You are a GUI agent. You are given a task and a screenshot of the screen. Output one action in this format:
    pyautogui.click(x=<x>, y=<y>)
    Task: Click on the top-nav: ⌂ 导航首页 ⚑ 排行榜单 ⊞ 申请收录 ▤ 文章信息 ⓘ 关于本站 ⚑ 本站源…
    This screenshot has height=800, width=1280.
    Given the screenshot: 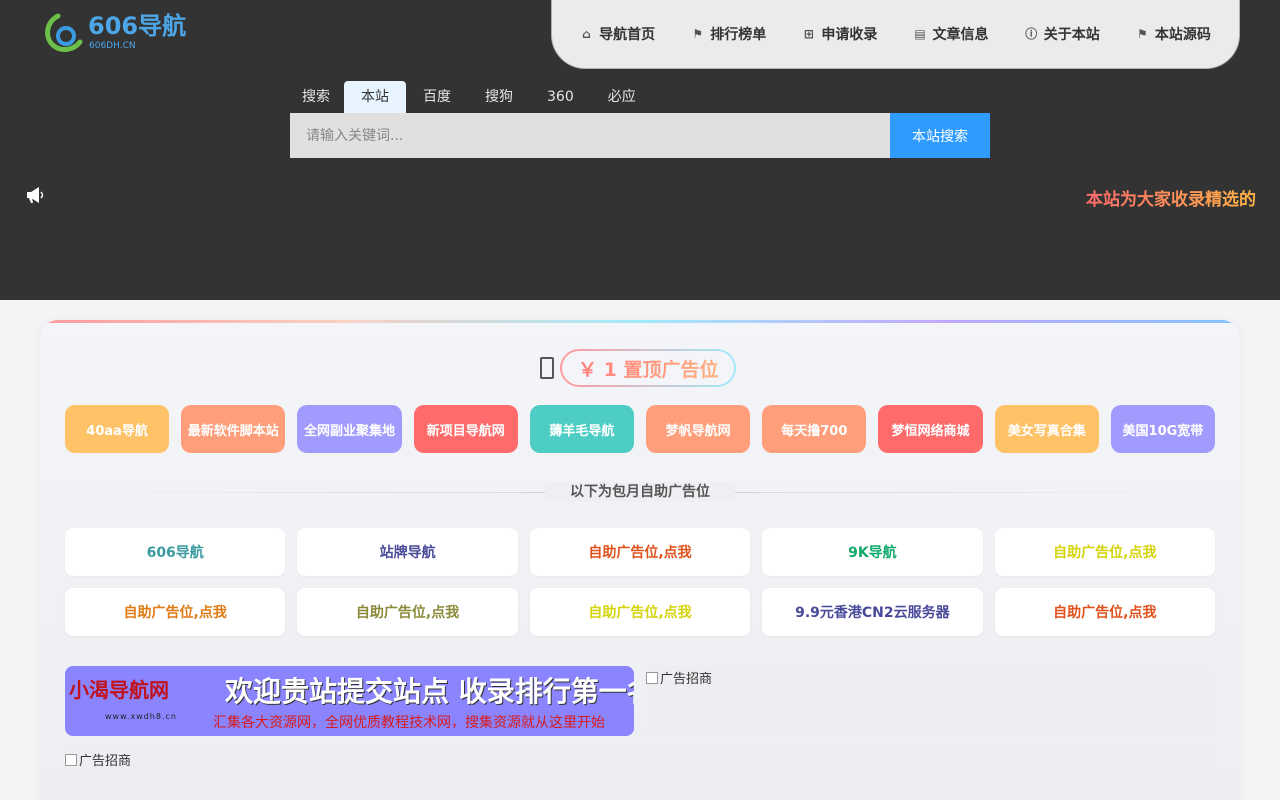 What is the action you would take?
    pyautogui.click(x=895, y=34)
    